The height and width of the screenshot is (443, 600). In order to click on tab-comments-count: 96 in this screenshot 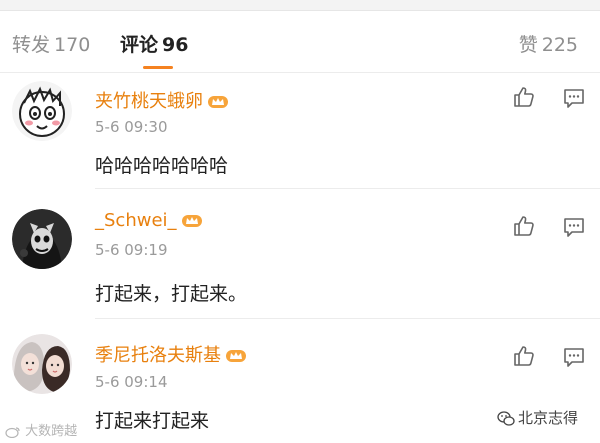, I will do `click(175, 45)`.